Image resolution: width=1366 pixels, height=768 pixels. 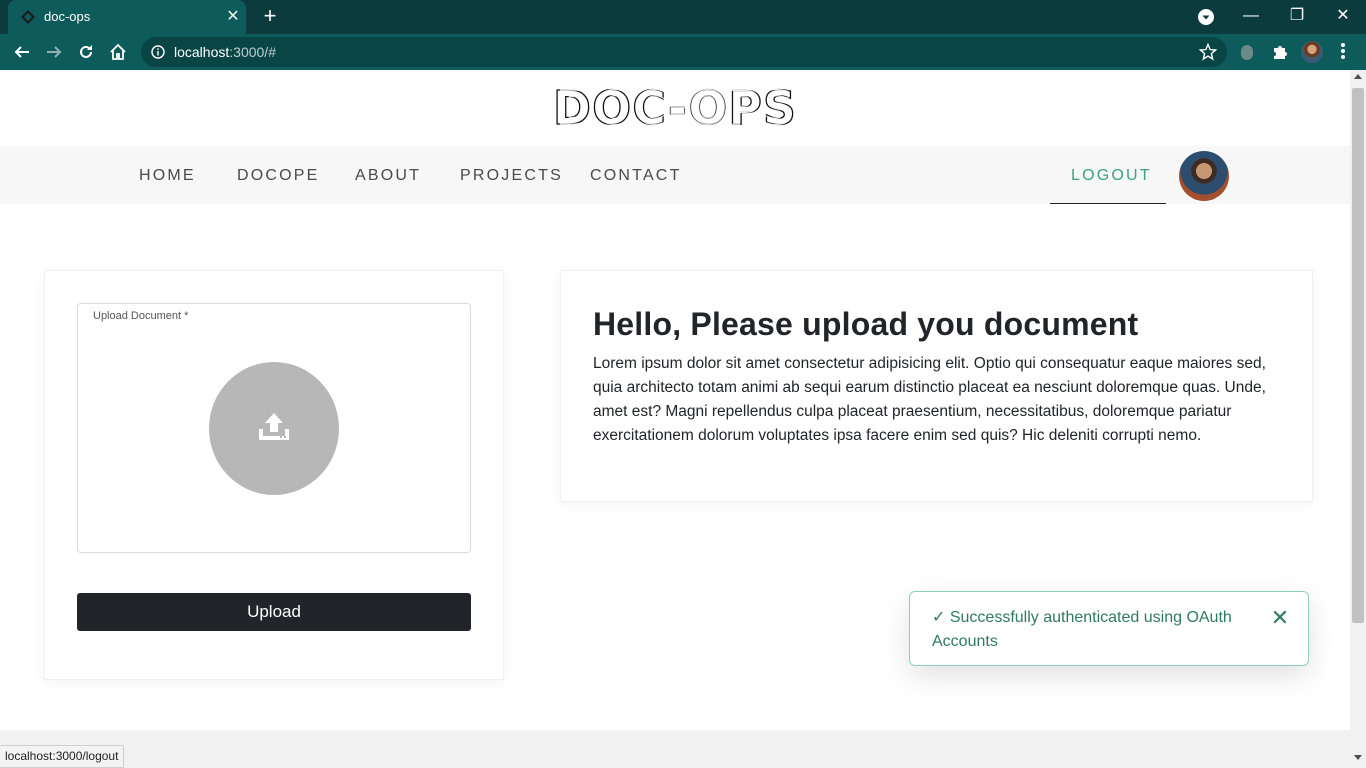 I want to click on info-icon, so click(x=158, y=52).